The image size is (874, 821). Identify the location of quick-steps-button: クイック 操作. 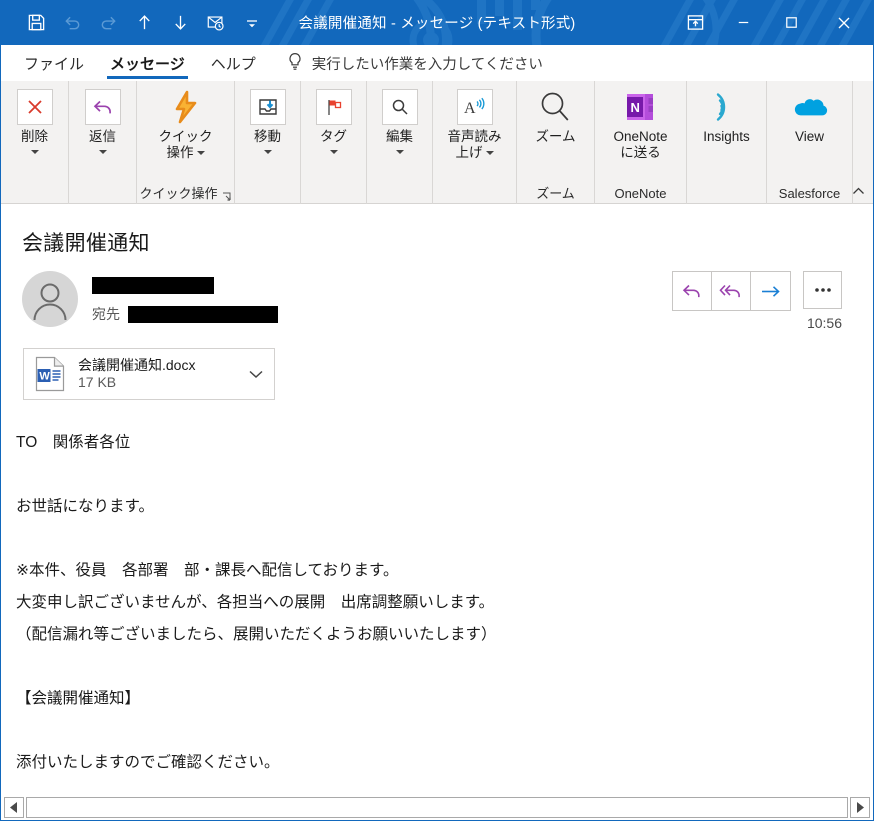
(186, 124).